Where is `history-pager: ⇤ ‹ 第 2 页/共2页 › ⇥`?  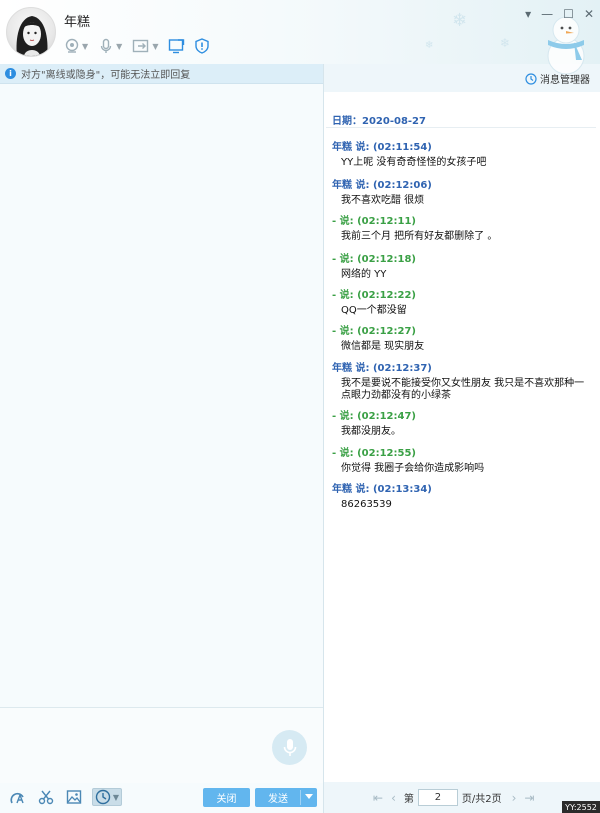 history-pager: ⇤ ‹ 第 2 页/共2页 › ⇥ is located at coordinates (457, 797).